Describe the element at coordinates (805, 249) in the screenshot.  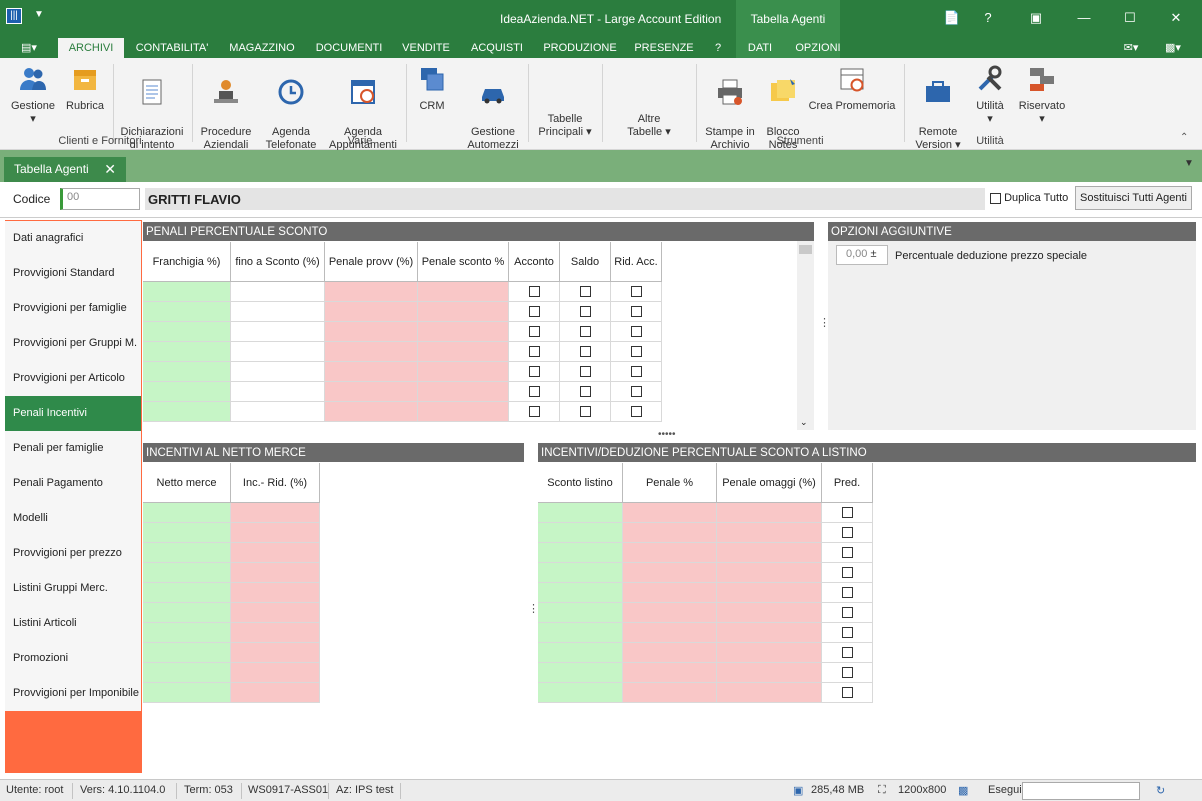
I see `scroll-thumb` at that location.